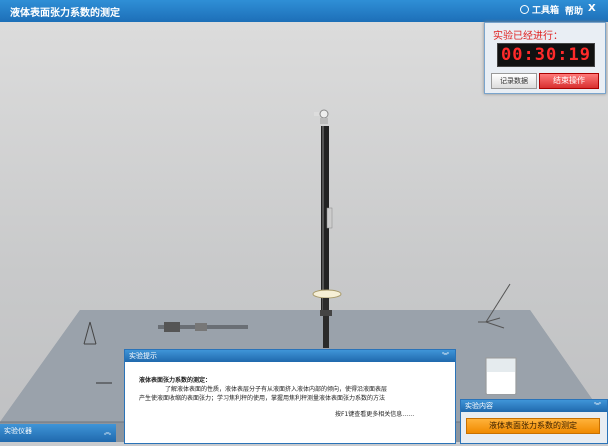 This screenshot has height=446, width=608. Describe the element at coordinates (290, 356) in the screenshot. I see `hint-panel-header: 实验提示 ︾` at that location.